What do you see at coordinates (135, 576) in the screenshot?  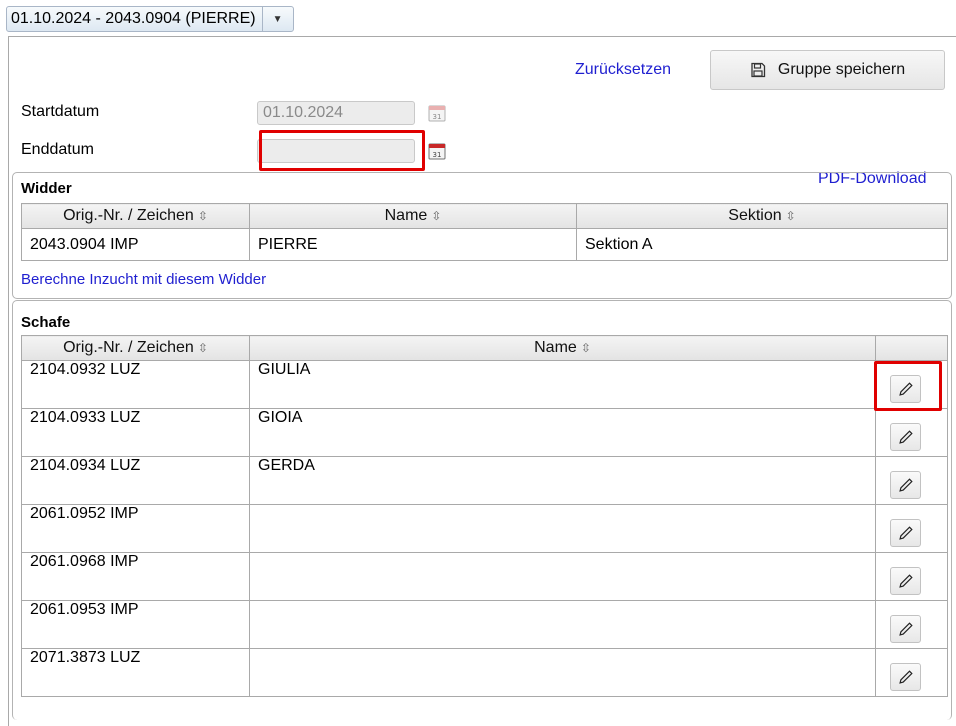 I see `sheep-number: 2061.0968 IMP` at bounding box center [135, 576].